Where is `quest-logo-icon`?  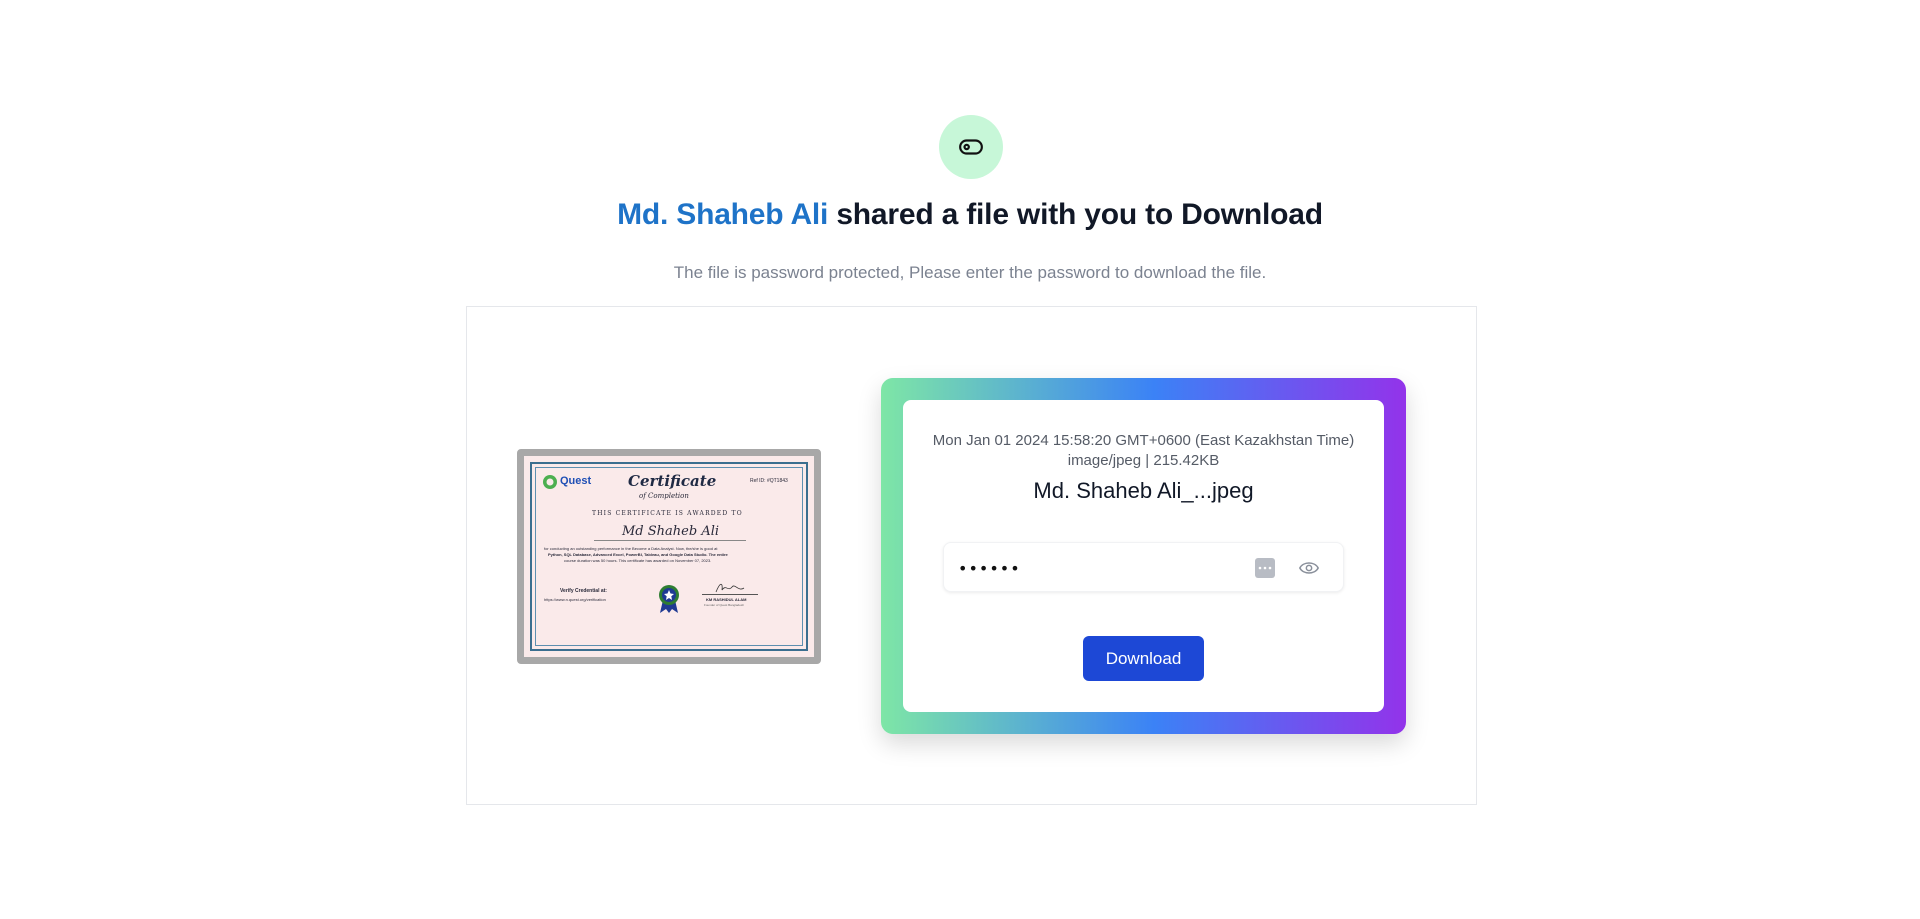
quest-logo-icon is located at coordinates (550, 482).